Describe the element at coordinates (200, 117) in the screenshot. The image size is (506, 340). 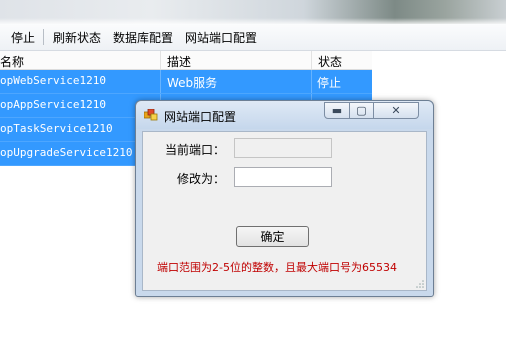
I see `dialog-title: 网站端口配置` at that location.